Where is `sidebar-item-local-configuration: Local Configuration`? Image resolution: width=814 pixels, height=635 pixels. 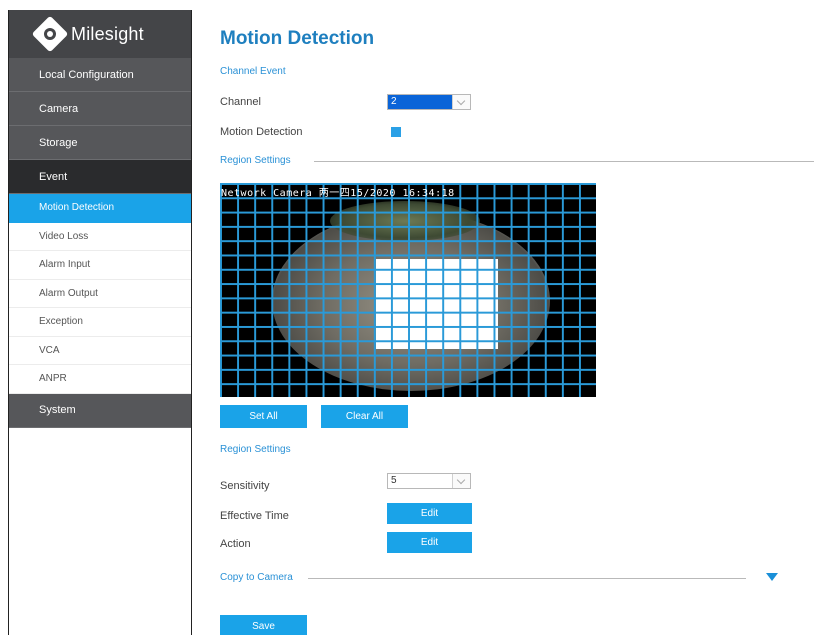
sidebar-item-local-configuration: Local Configuration is located at coordinates (100, 75).